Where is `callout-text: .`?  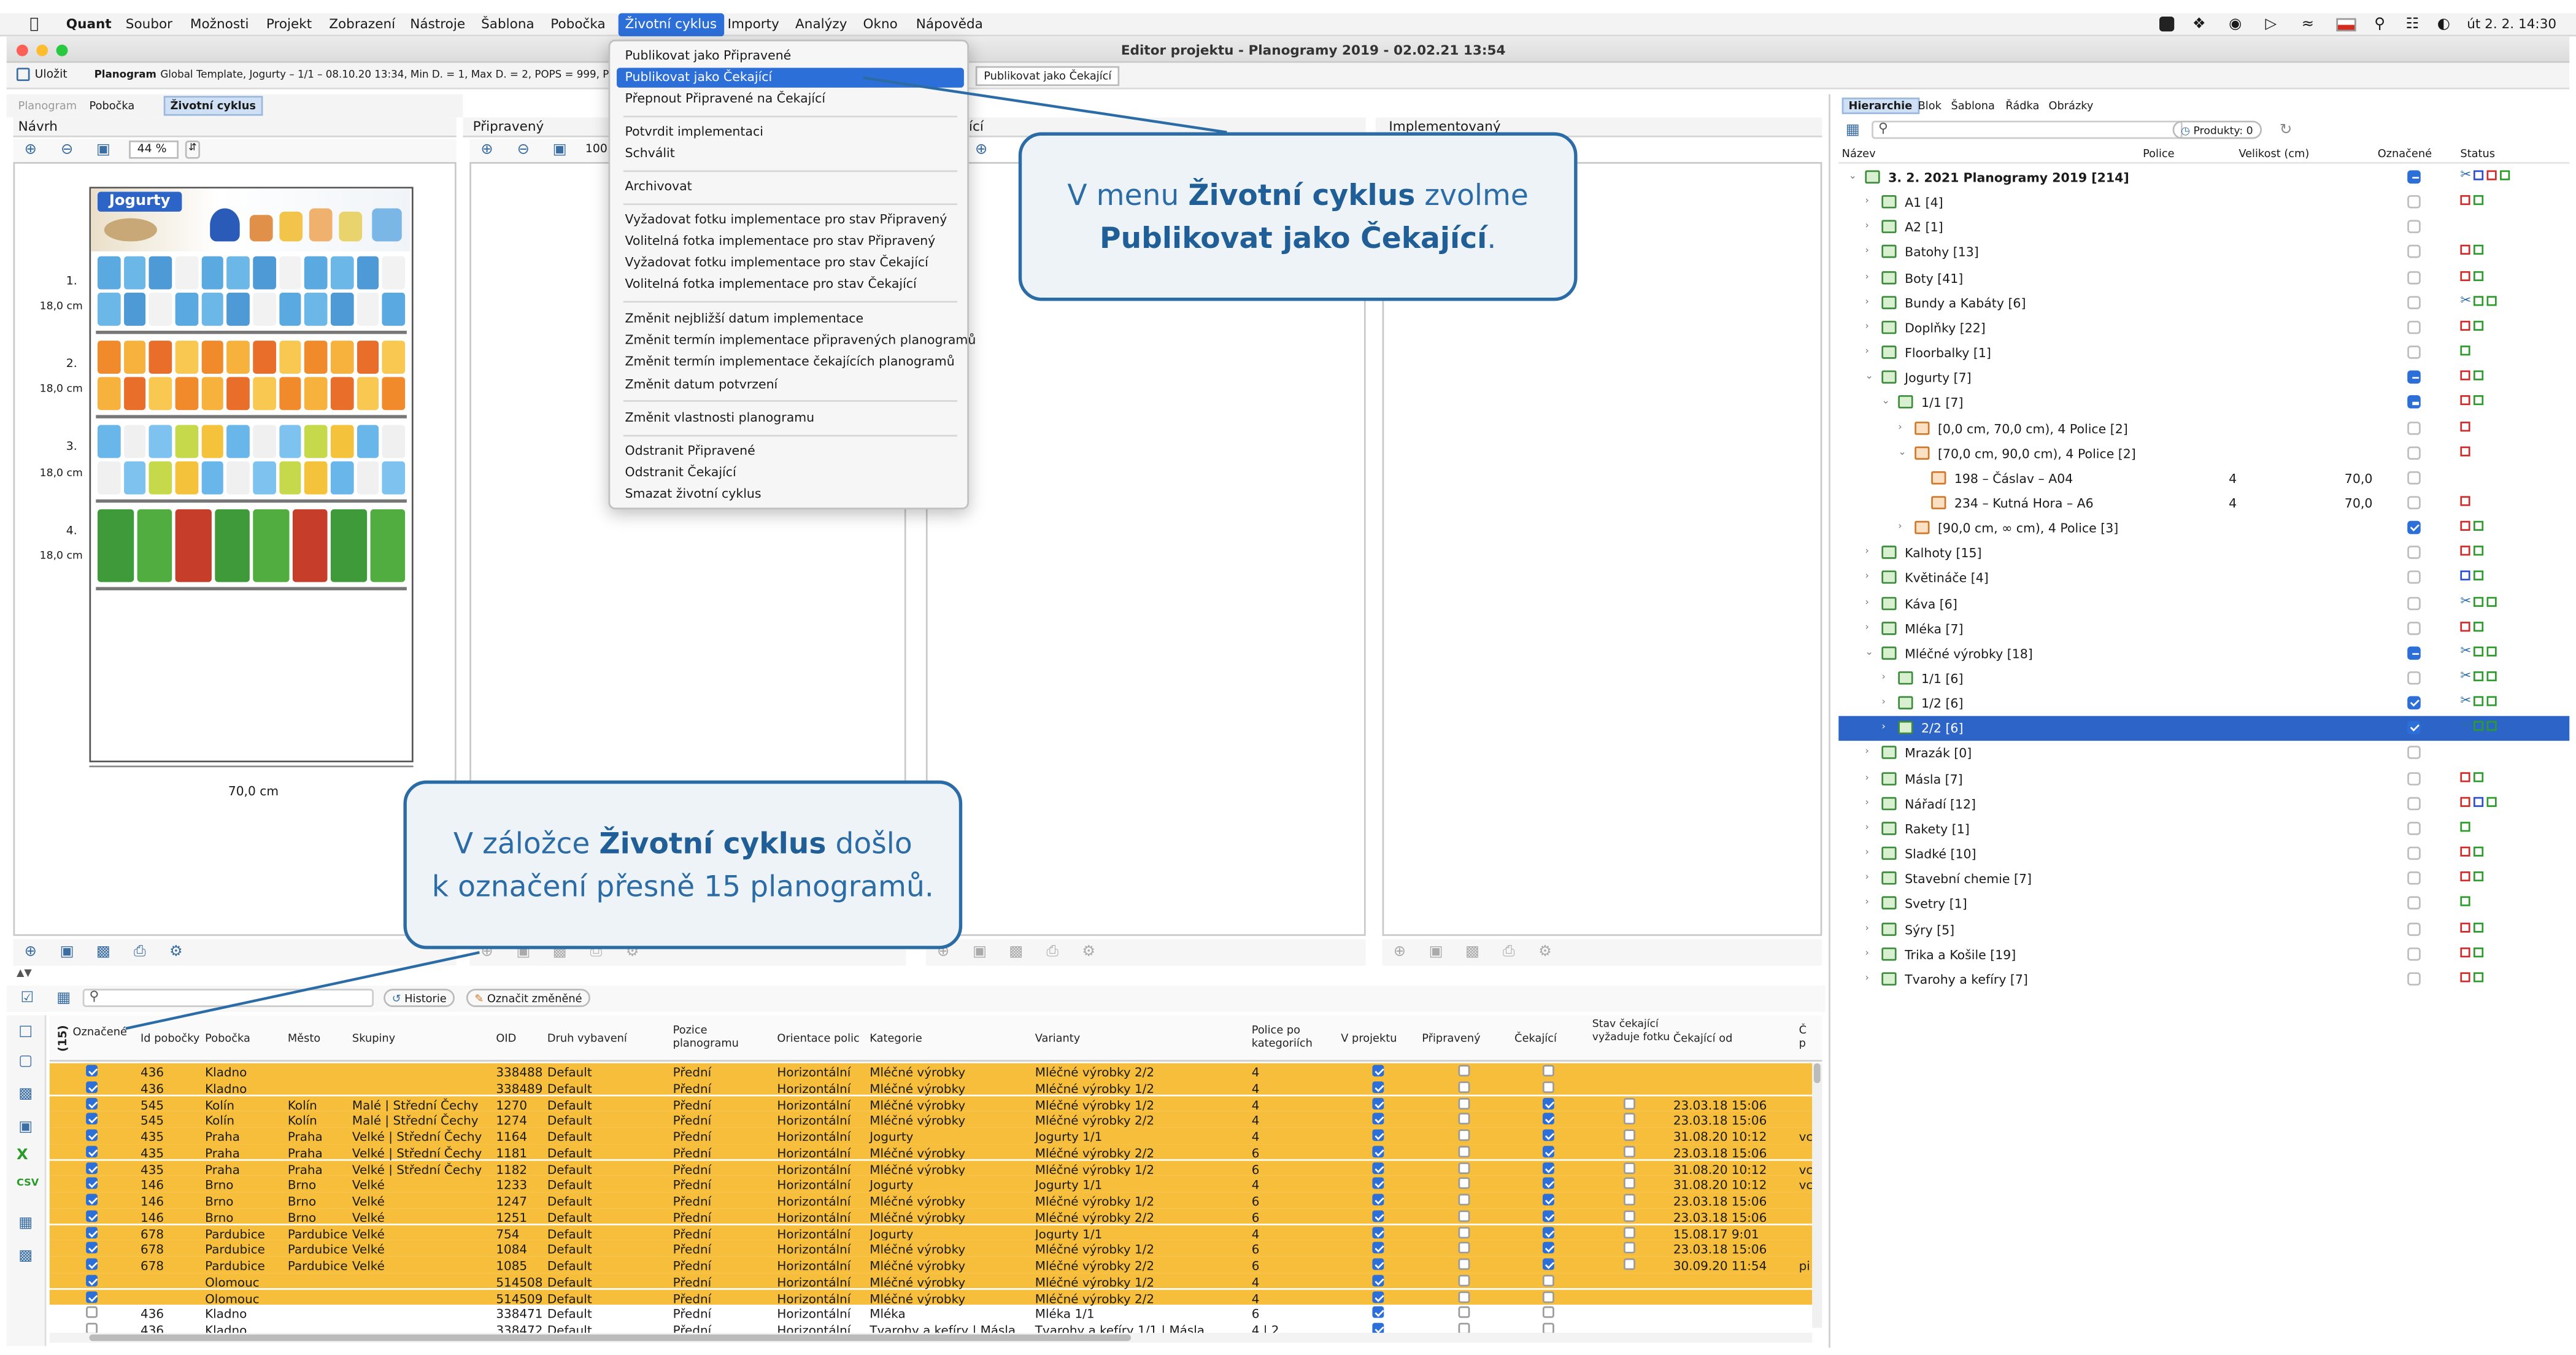 callout-text: . is located at coordinates (1492, 240).